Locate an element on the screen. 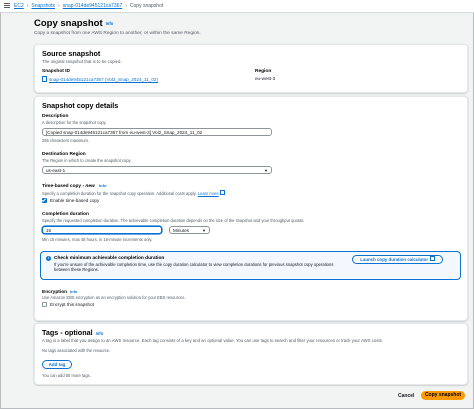 This screenshot has height=409, width=474. description-label: Description is located at coordinates (55, 116).